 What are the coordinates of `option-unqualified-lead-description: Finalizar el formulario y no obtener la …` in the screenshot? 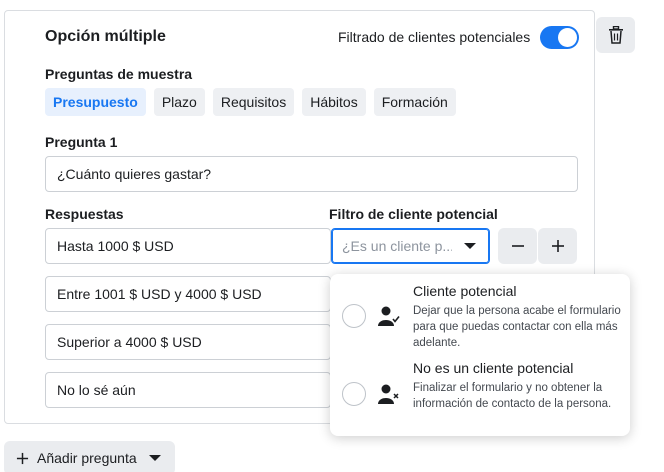 It's located at (512, 396).